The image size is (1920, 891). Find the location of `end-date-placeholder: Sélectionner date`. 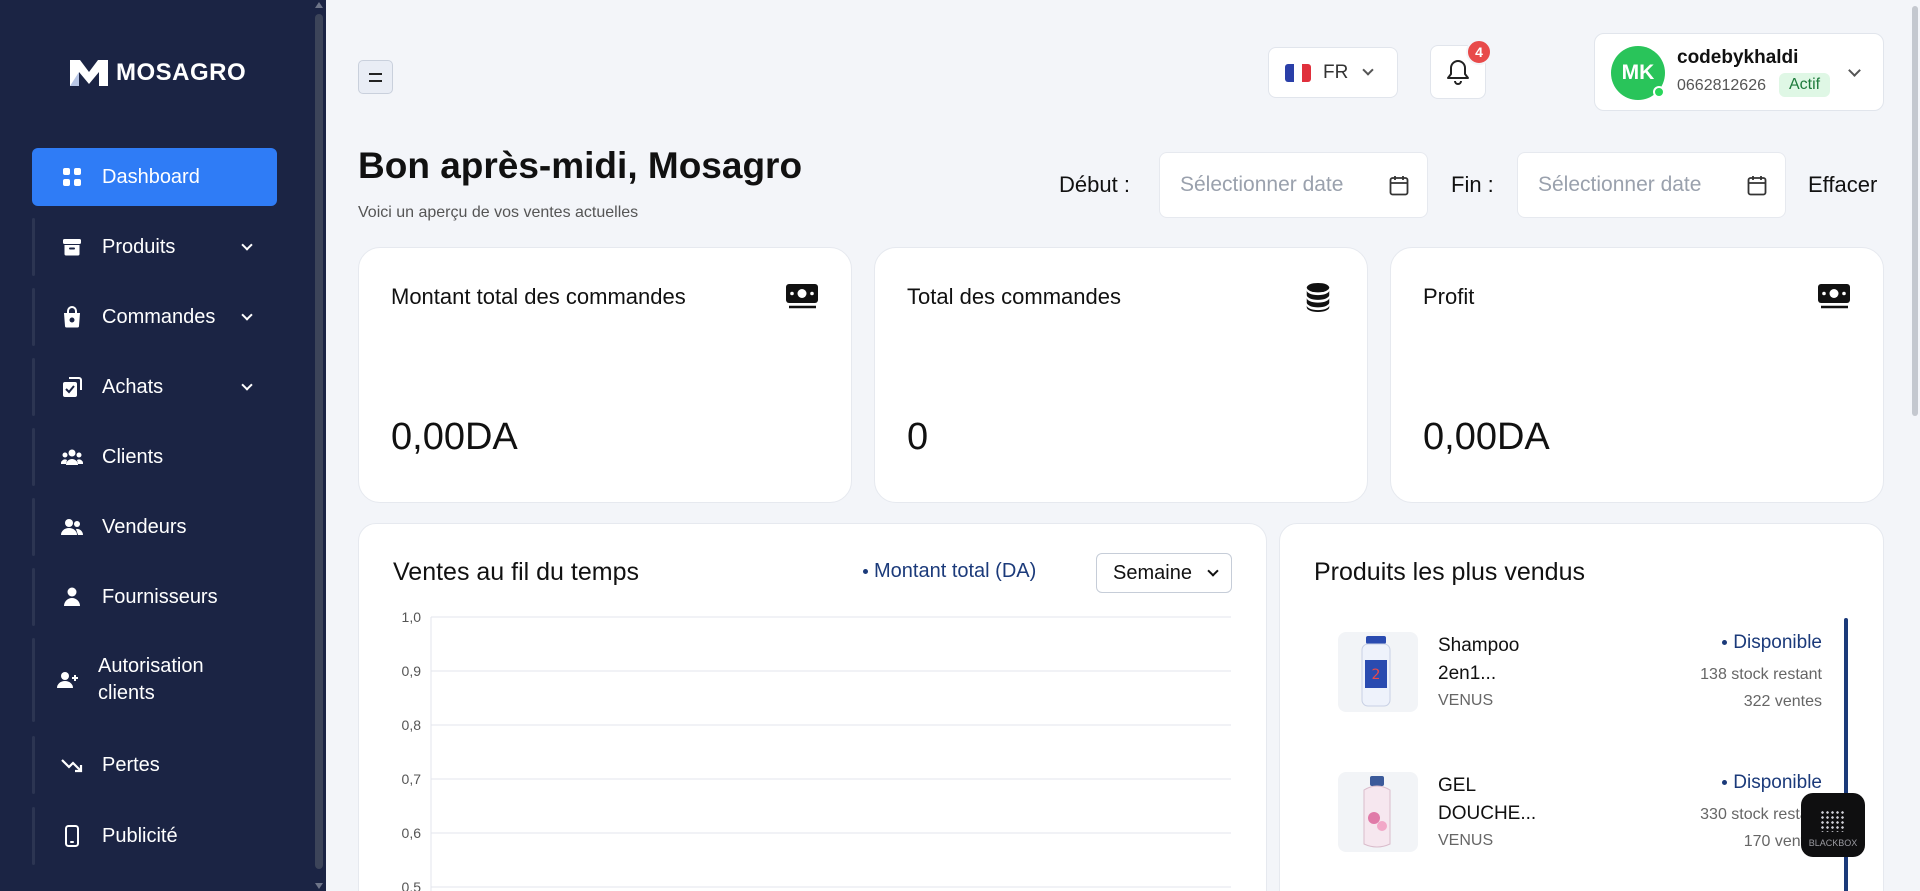

end-date-placeholder: Sélectionner date is located at coordinates (1620, 184).